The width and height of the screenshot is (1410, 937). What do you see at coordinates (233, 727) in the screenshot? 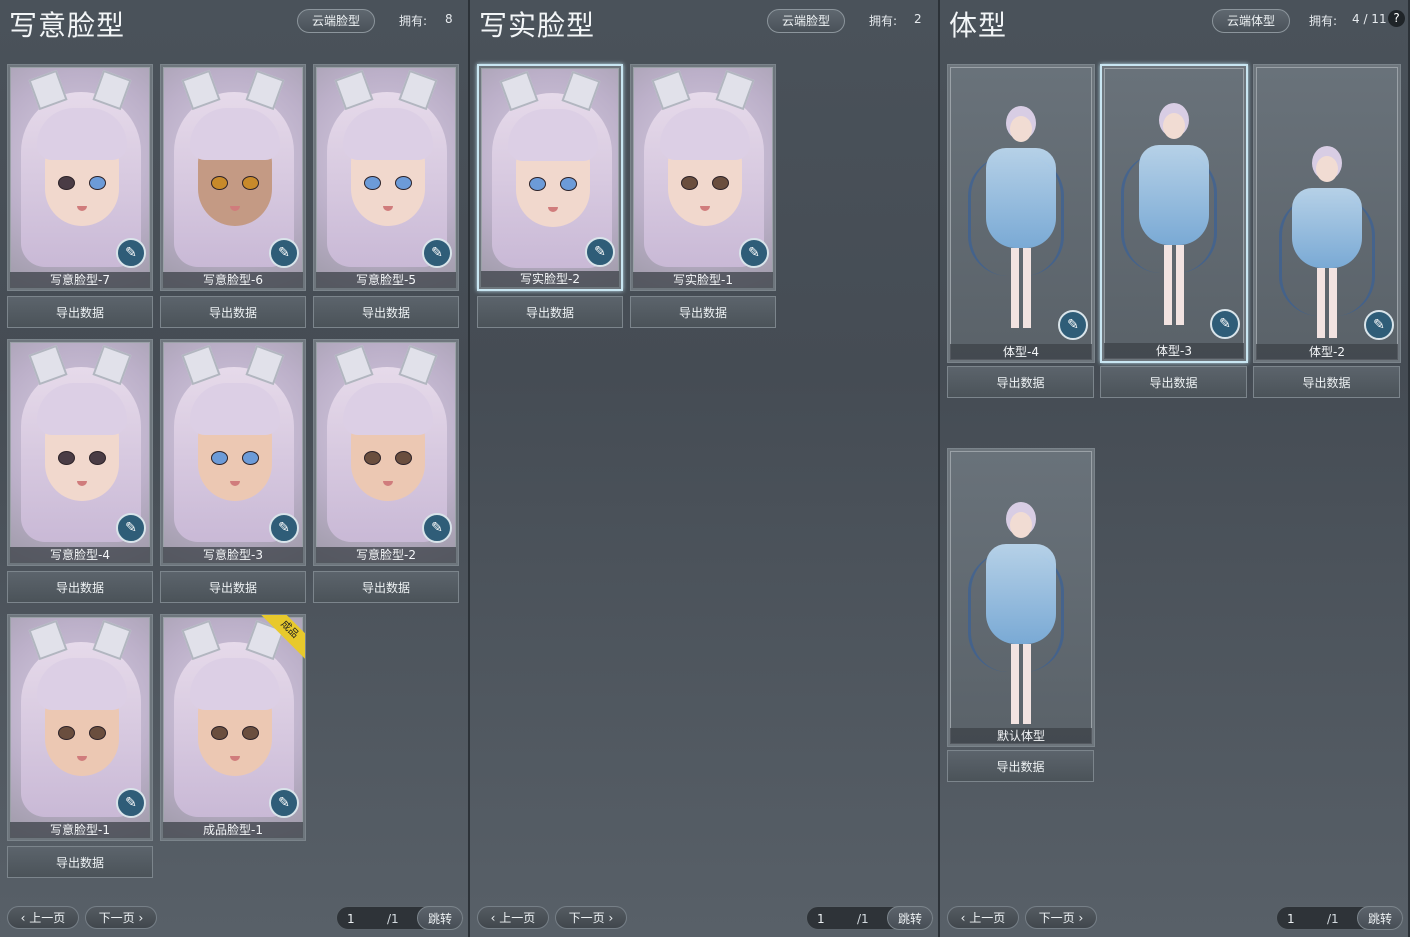
I see `face-card: 成品 ✎ 成品脸型-1` at bounding box center [233, 727].